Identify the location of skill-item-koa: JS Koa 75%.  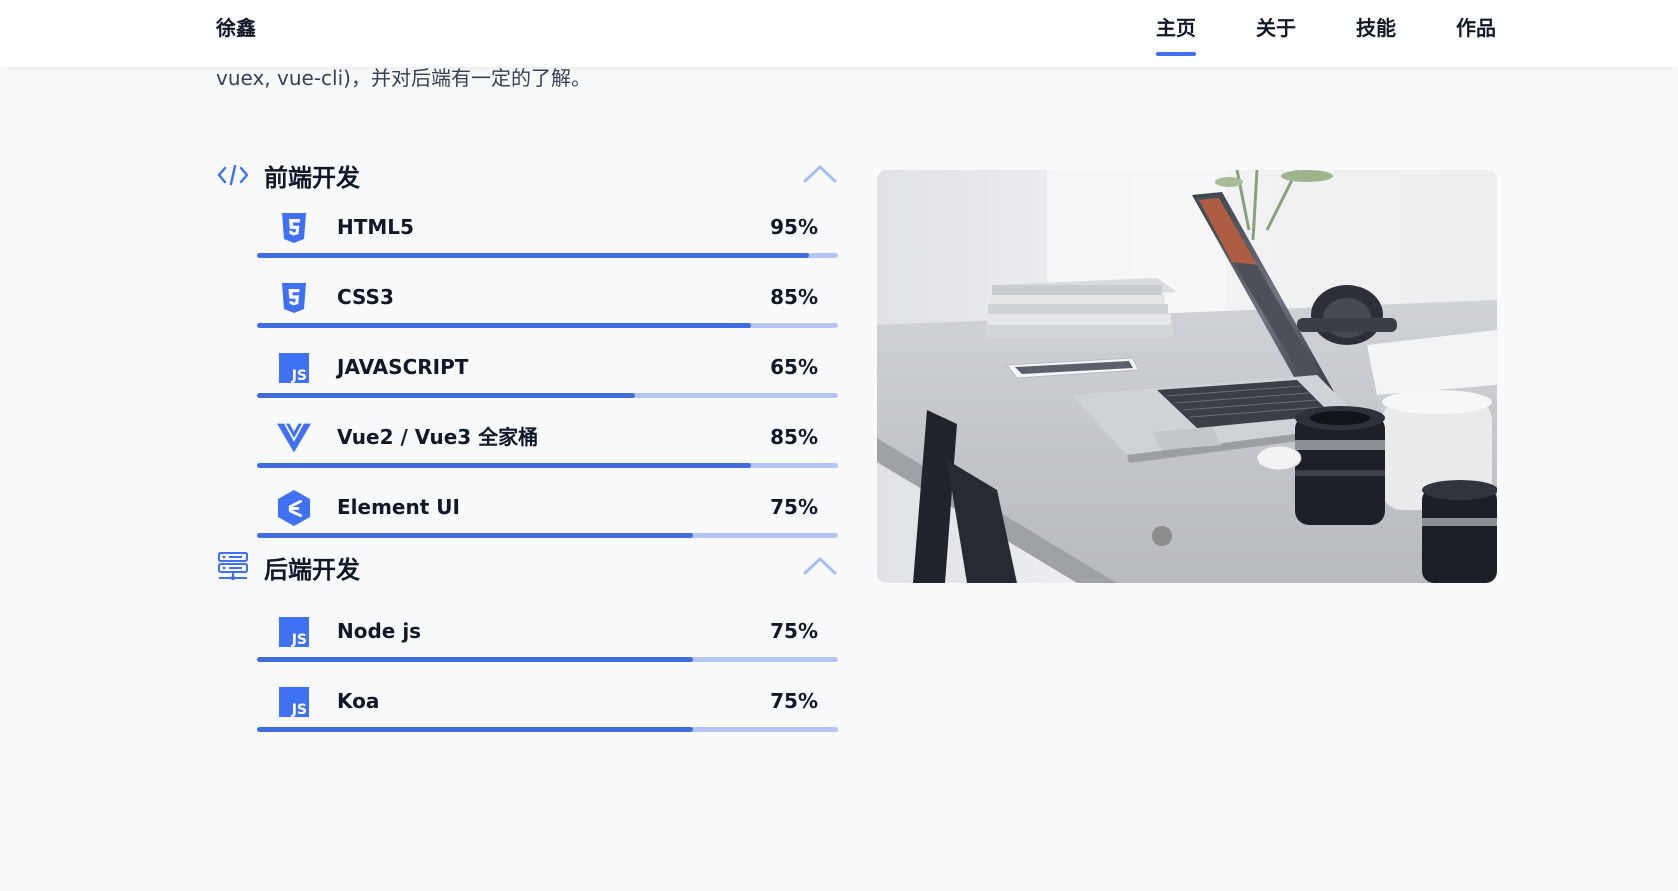
(547, 712).